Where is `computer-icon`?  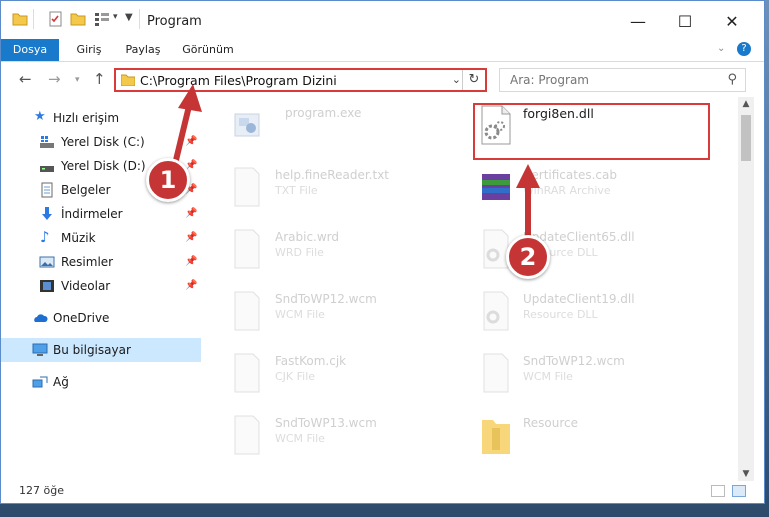 computer-icon is located at coordinates (40, 349).